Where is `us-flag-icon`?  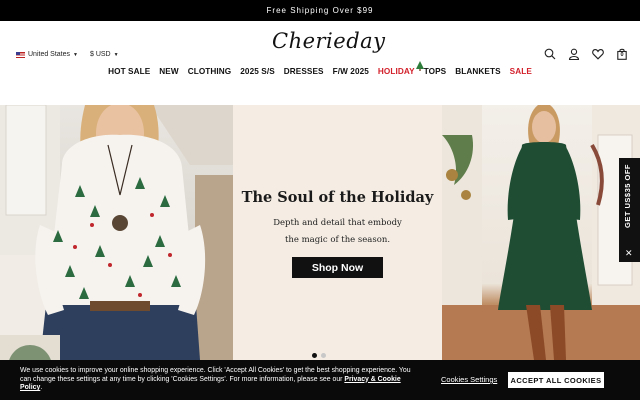 us-flag-icon is located at coordinates (20, 54).